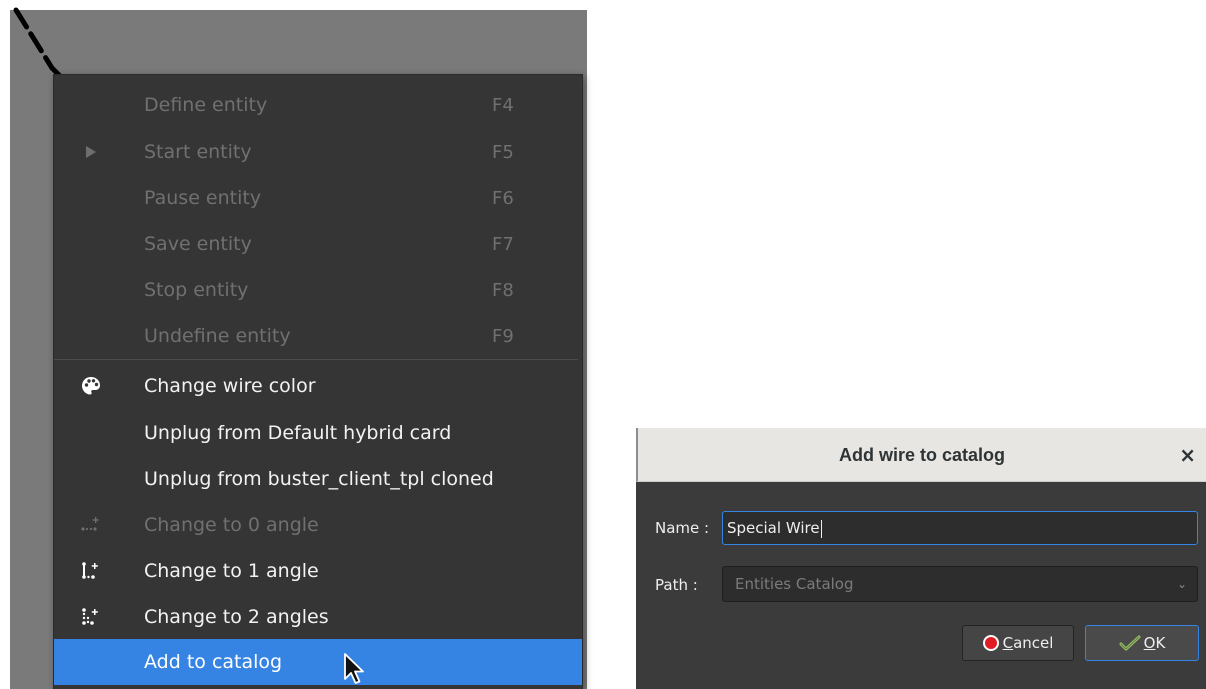 This screenshot has height=689, width=1206. I want to click on name-label: Name :, so click(682, 528).